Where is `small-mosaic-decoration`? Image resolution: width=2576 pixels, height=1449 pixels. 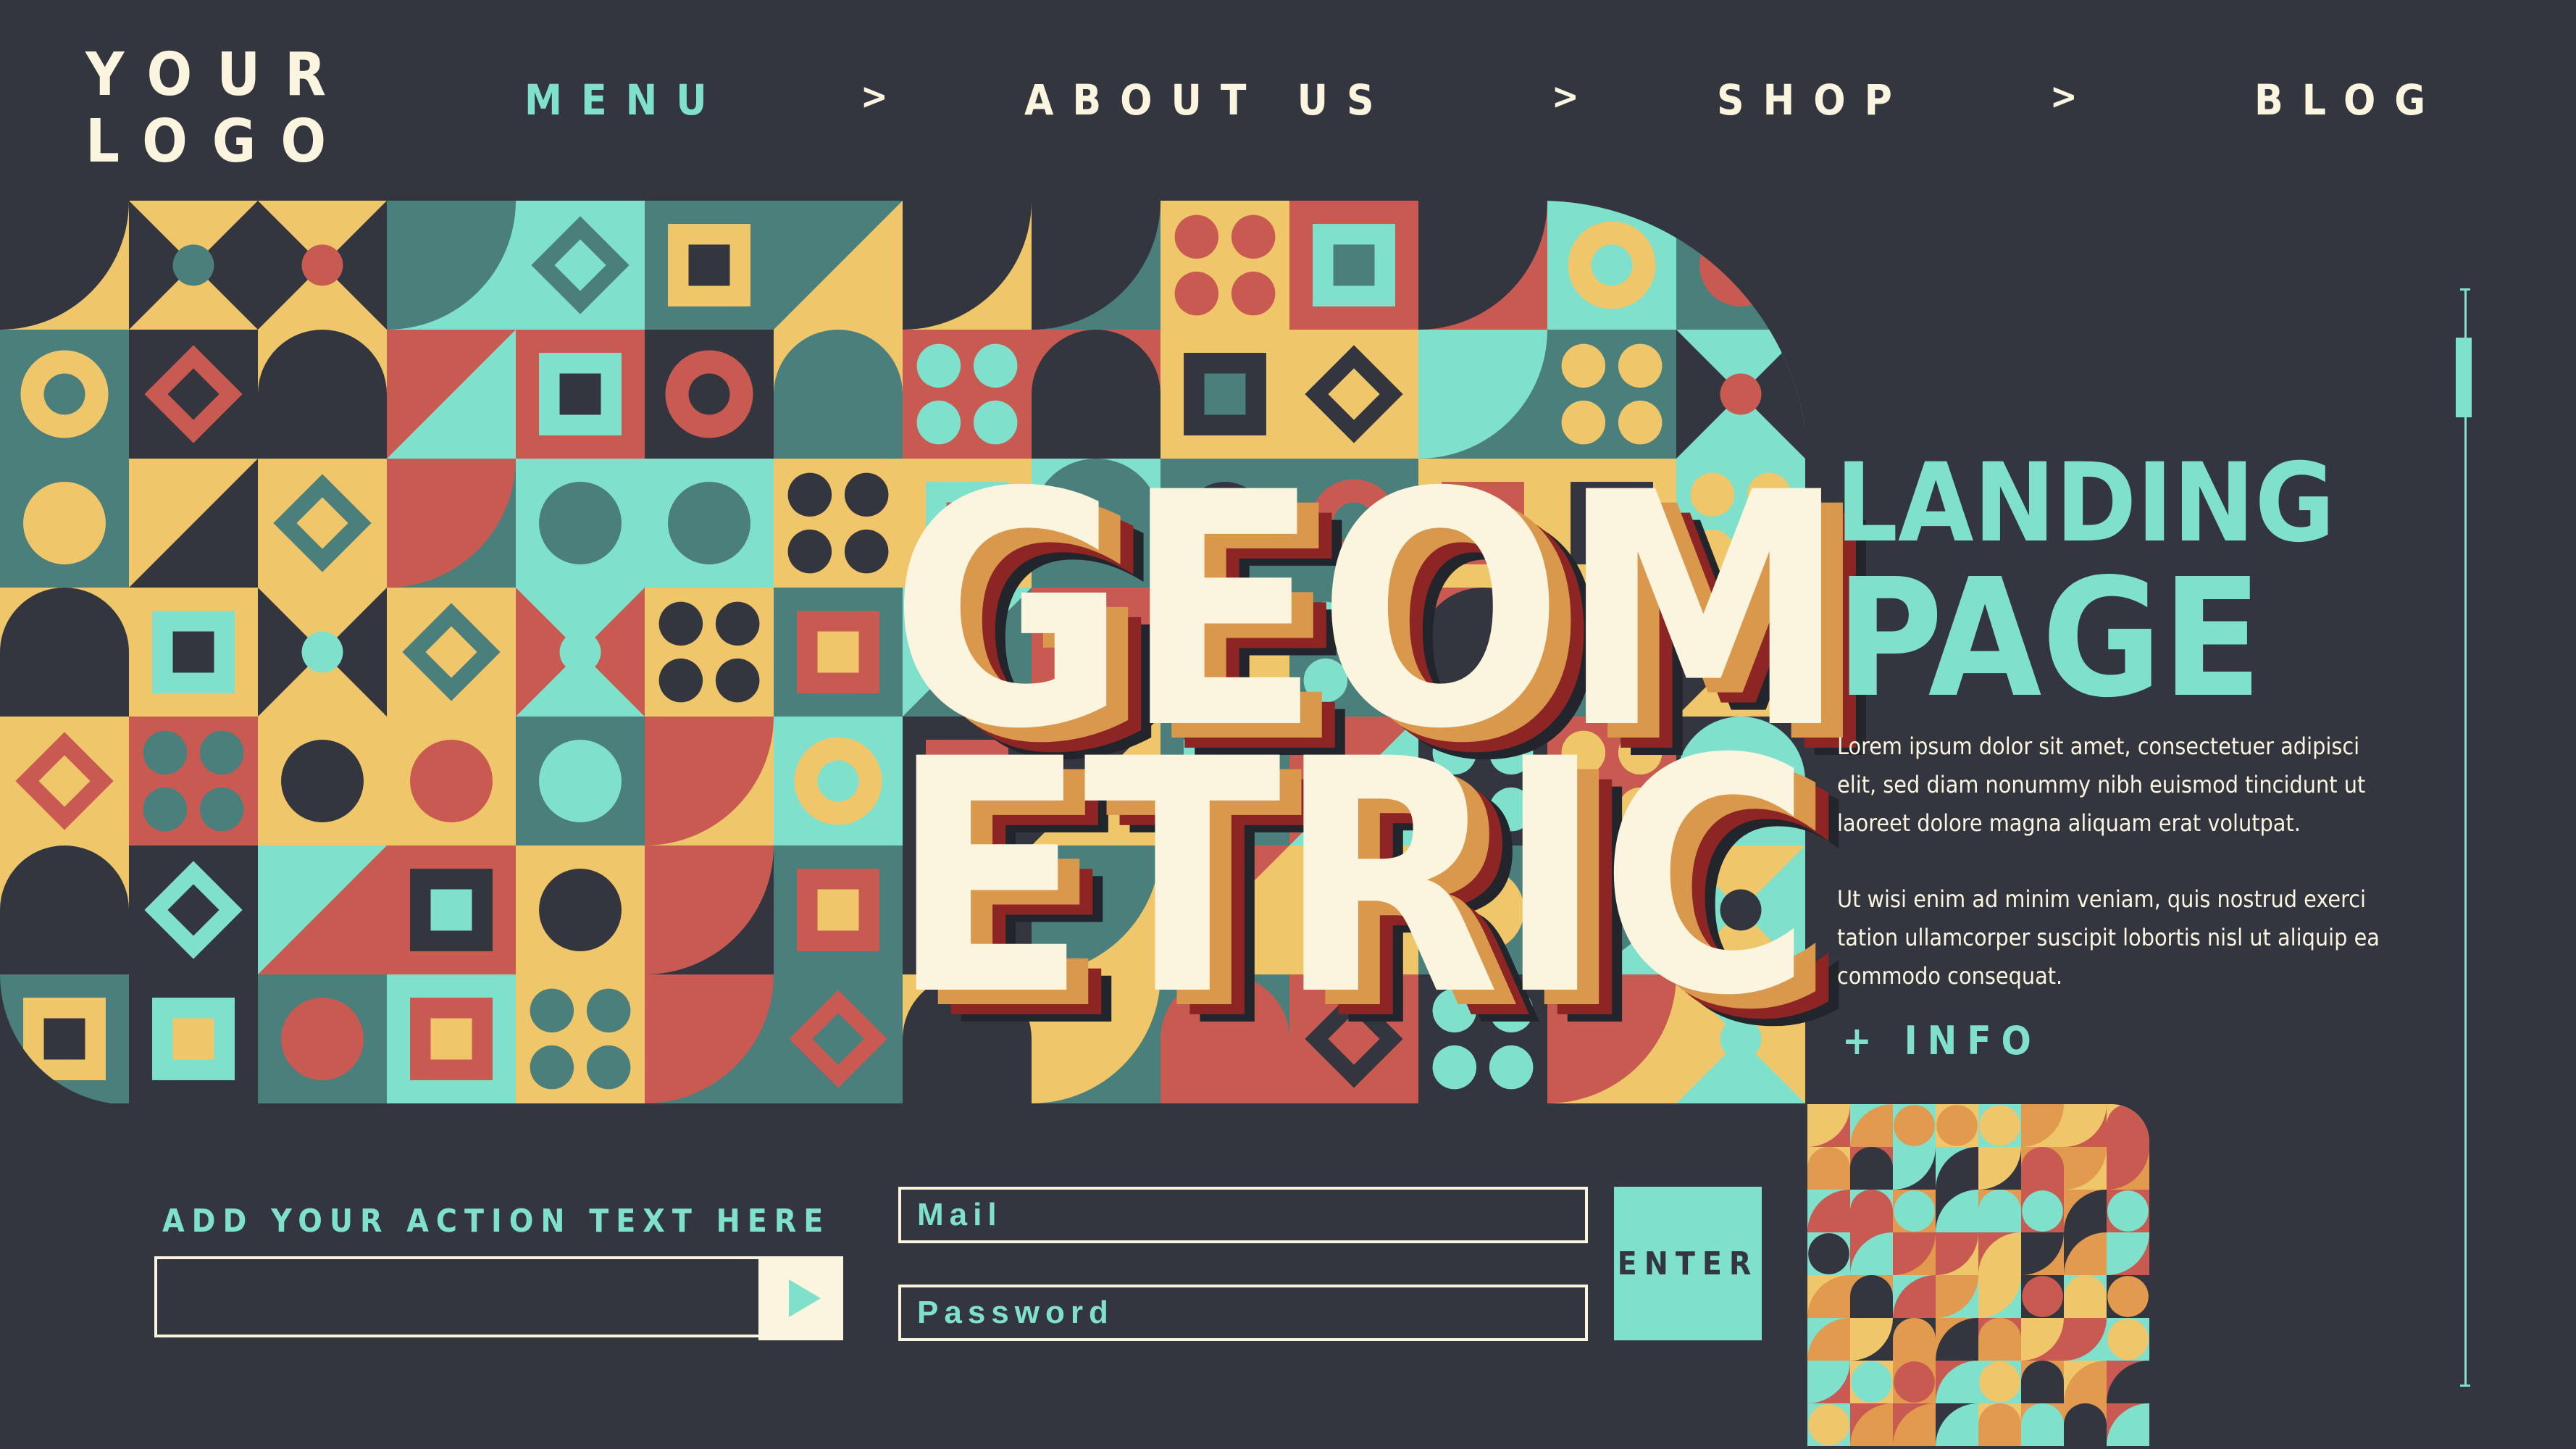 small-mosaic-decoration is located at coordinates (1978, 1275).